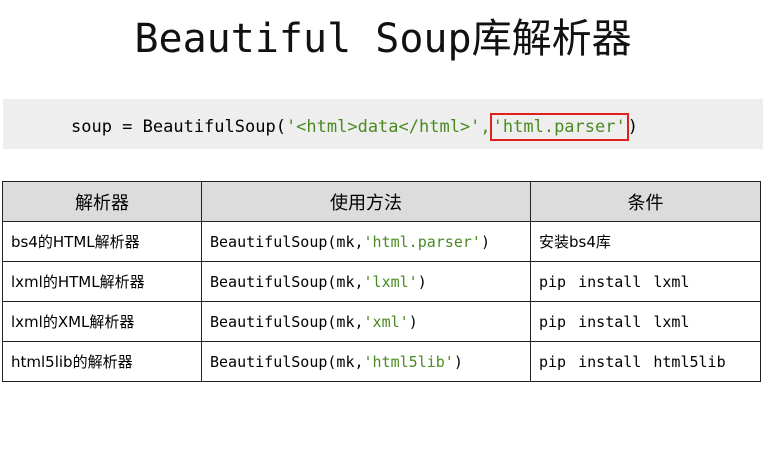  I want to click on code-arg-html: '<html>data</html>', so click(383, 127).